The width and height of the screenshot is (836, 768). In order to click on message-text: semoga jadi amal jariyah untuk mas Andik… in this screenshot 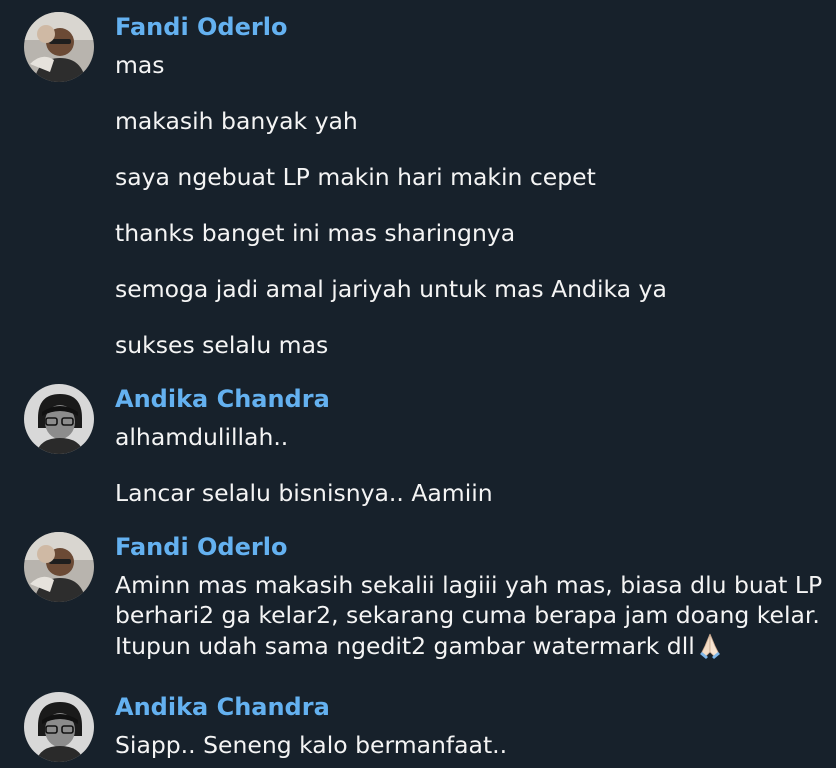, I will do `click(391, 289)`.